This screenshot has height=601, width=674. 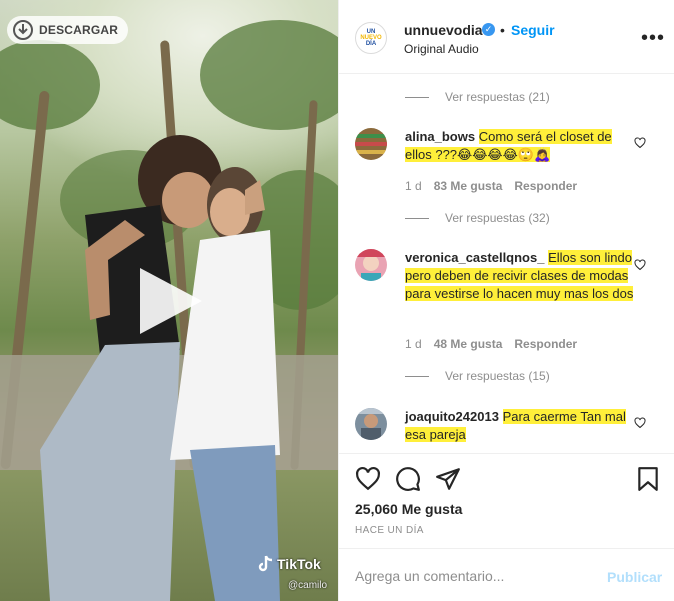 I want to click on download-button: DESCARGAR, so click(x=68, y=30).